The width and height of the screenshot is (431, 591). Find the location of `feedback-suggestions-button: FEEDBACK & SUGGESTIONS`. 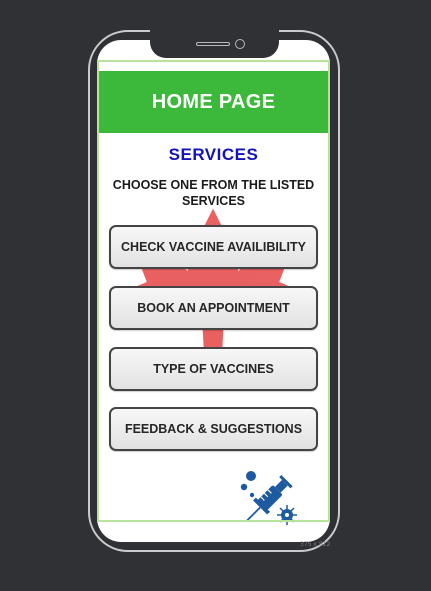

feedback-suggestions-button: FEEDBACK & SUGGESTIONS is located at coordinates (213, 429).